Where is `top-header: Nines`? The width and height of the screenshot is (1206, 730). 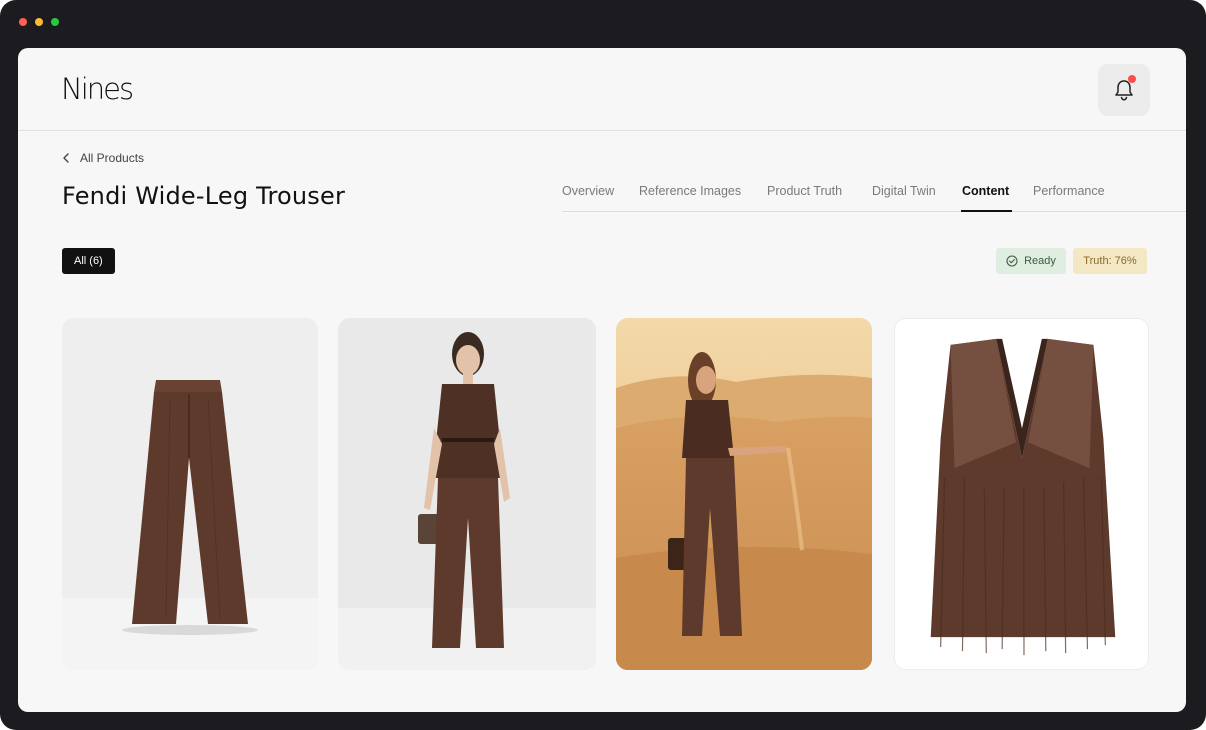 top-header: Nines is located at coordinates (602, 89).